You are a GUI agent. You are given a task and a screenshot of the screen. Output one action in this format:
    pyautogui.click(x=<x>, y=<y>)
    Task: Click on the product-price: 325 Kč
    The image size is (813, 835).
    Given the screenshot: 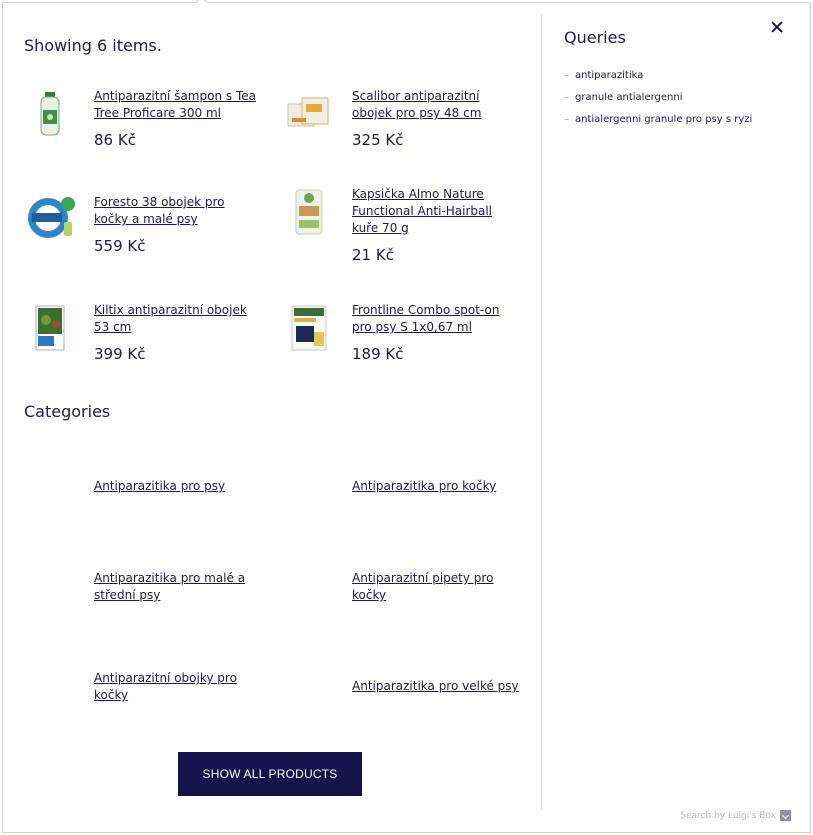 What is the action you would take?
    pyautogui.click(x=378, y=140)
    